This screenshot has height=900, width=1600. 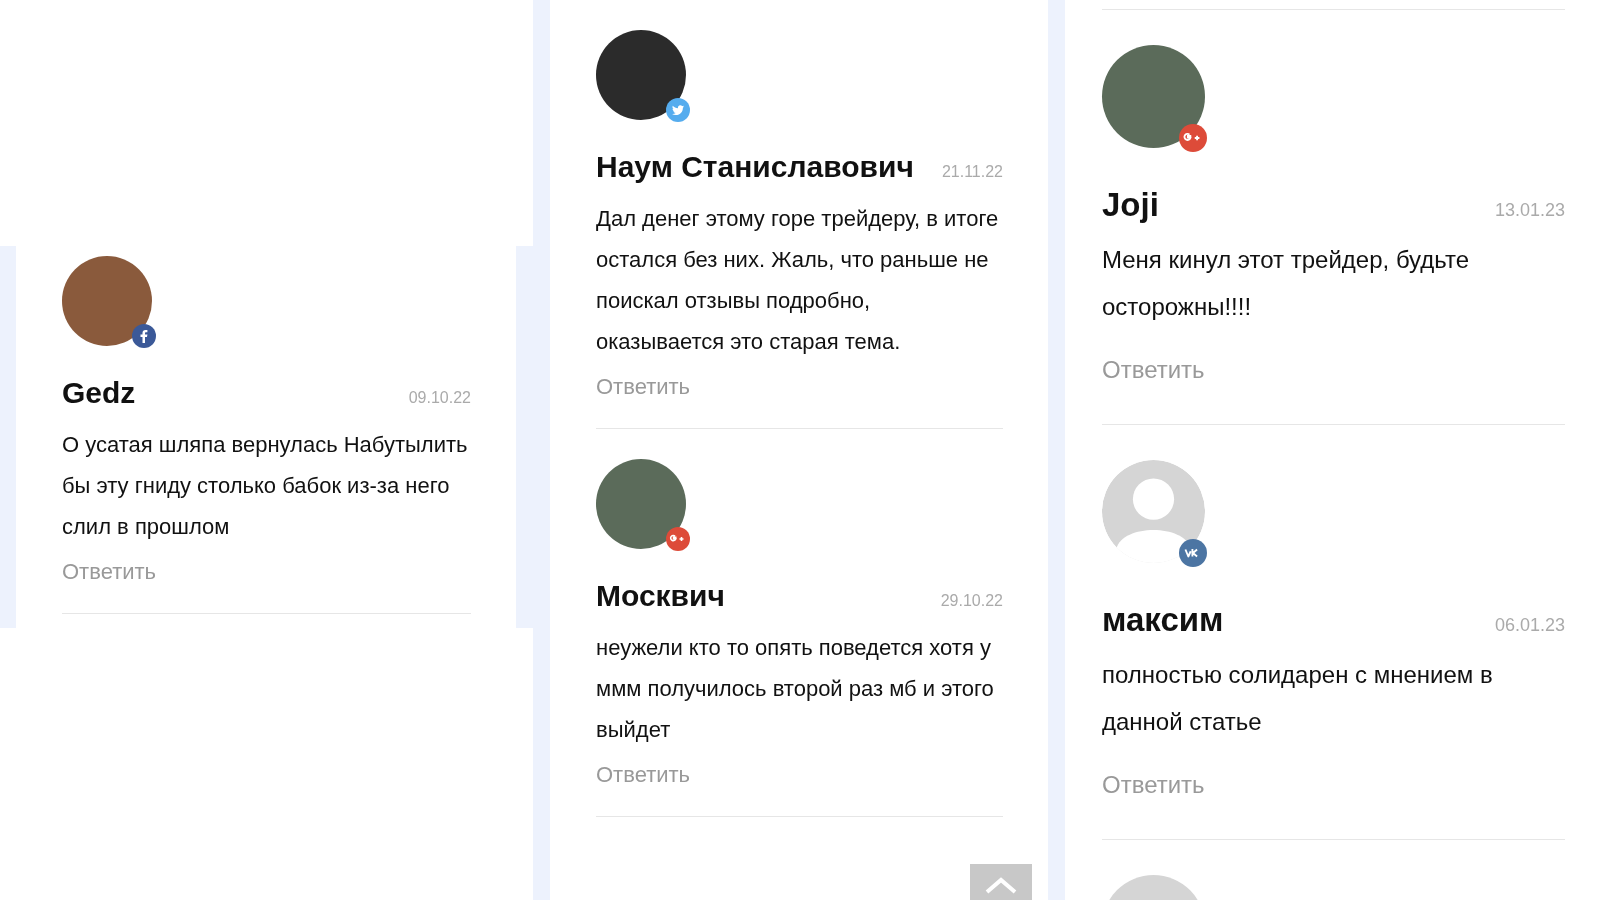 What do you see at coordinates (99, 393) in the screenshot?
I see `commenter-name: Gedz` at bounding box center [99, 393].